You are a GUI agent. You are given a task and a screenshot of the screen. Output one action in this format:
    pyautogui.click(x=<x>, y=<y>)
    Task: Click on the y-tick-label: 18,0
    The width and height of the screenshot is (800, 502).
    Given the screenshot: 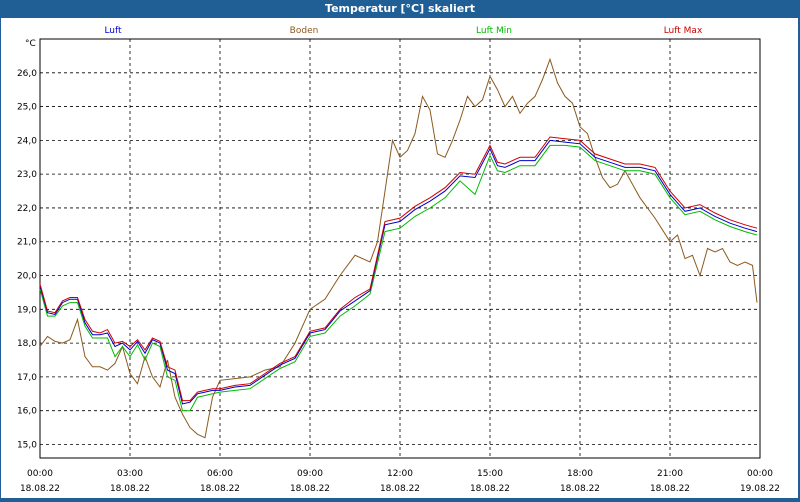 What is the action you would take?
    pyautogui.click(x=27, y=344)
    